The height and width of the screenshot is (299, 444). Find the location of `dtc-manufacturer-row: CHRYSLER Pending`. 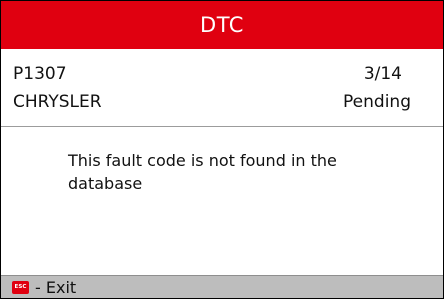

dtc-manufacturer-row: CHRYSLER Pending is located at coordinates (212, 102).